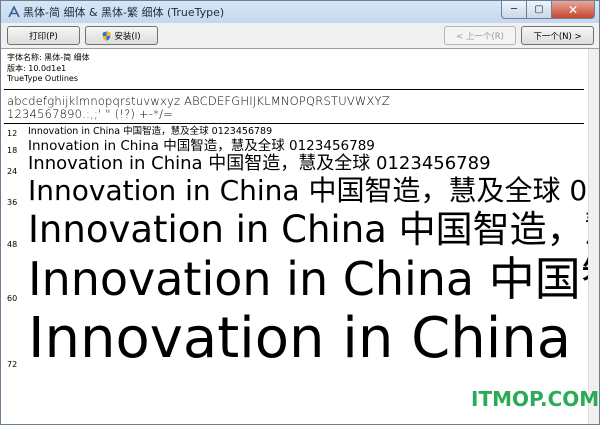 The width and height of the screenshot is (600, 425). What do you see at coordinates (12, 244) in the screenshot?
I see `size-label: 48` at bounding box center [12, 244].